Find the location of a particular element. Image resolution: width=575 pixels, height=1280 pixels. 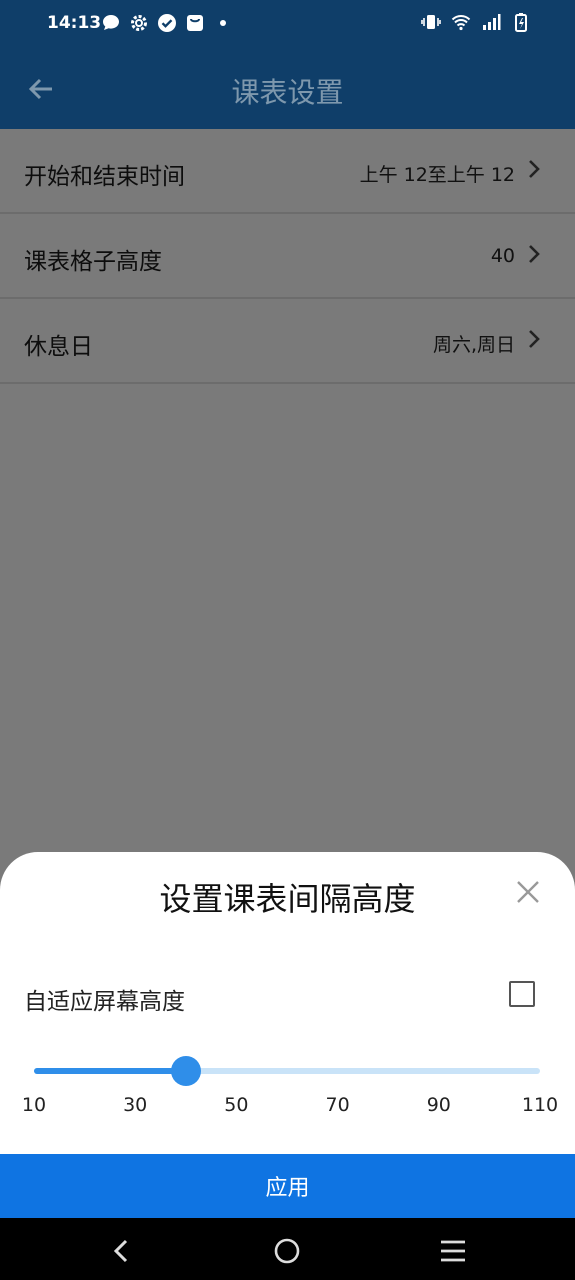

slider-fill is located at coordinates (110, 1071).